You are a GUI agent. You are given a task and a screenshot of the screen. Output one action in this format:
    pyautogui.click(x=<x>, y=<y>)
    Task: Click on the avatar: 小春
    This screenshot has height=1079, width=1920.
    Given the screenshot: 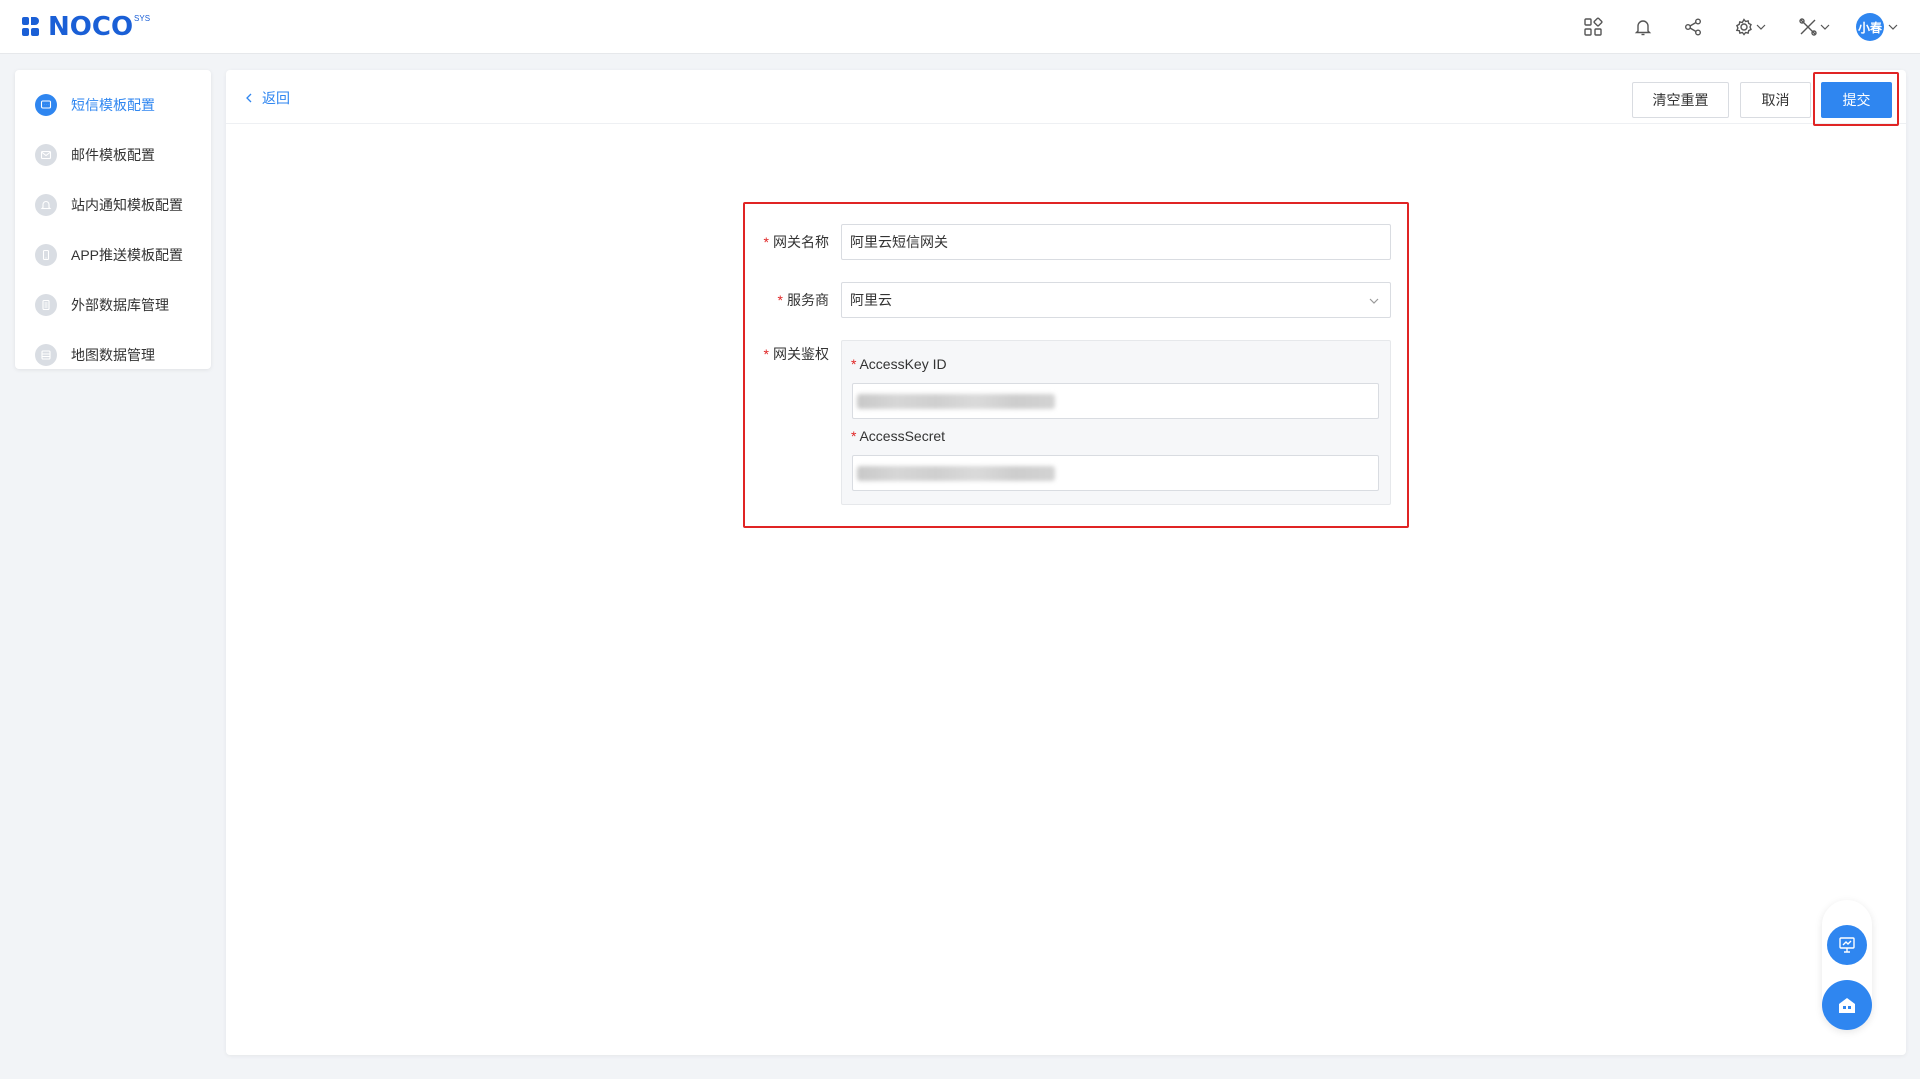 What is the action you would take?
    pyautogui.click(x=1870, y=27)
    